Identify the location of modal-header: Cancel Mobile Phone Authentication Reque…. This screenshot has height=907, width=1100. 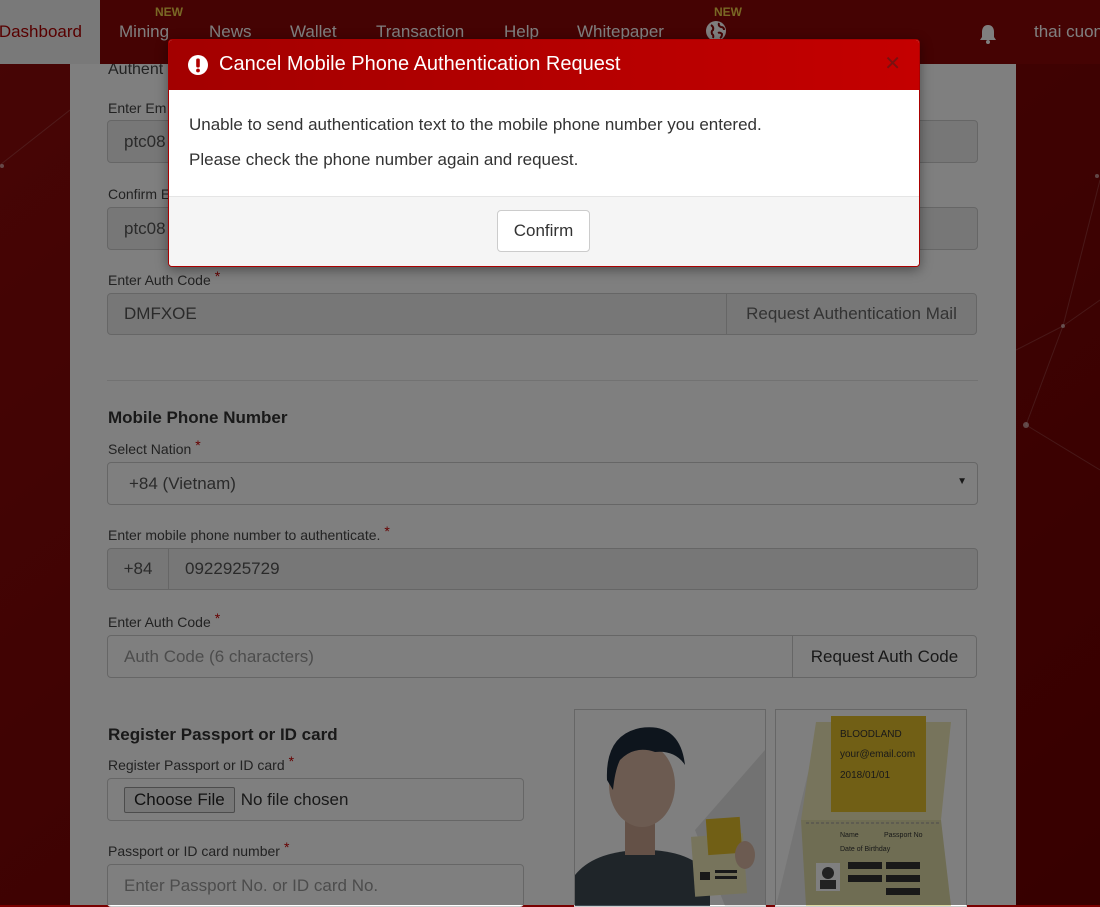
(544, 65).